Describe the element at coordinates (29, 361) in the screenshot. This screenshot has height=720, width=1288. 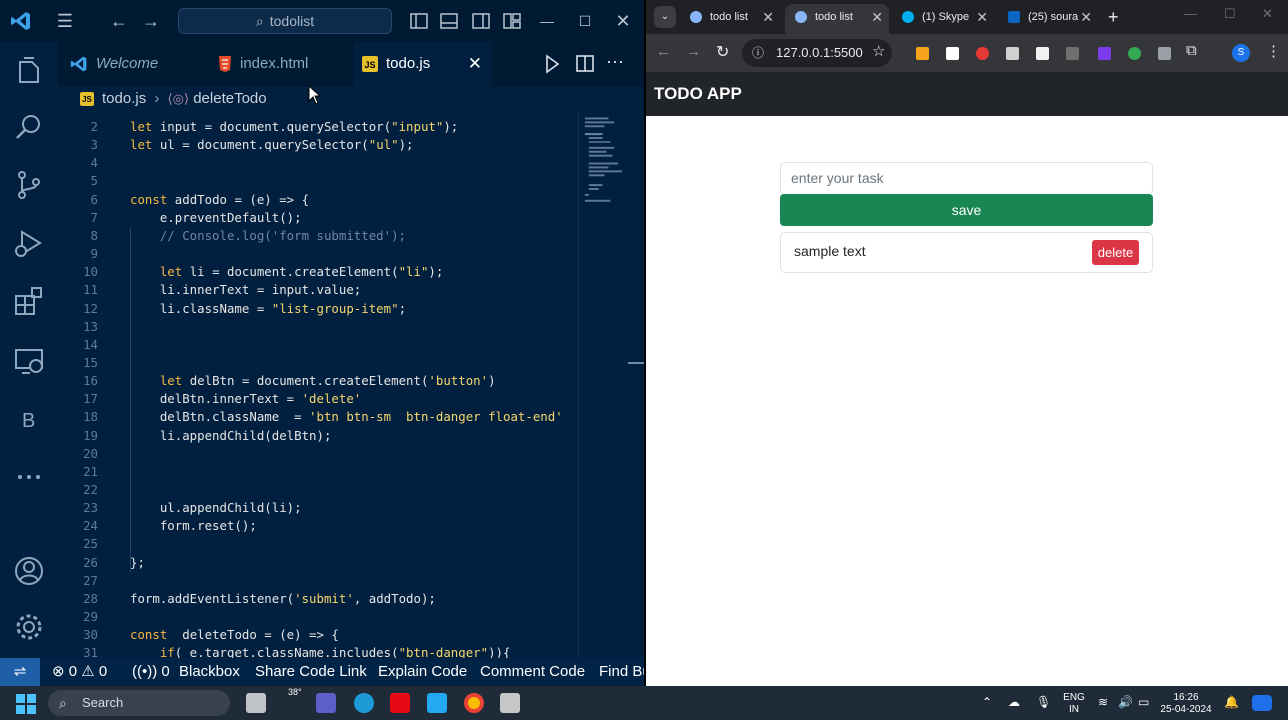
I see `remote-explorer-icon` at that location.